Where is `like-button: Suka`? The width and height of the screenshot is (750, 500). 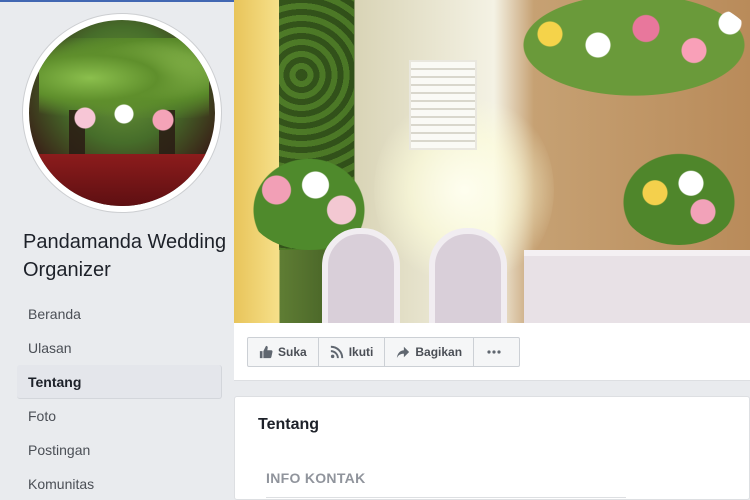 like-button: Suka is located at coordinates (283, 352).